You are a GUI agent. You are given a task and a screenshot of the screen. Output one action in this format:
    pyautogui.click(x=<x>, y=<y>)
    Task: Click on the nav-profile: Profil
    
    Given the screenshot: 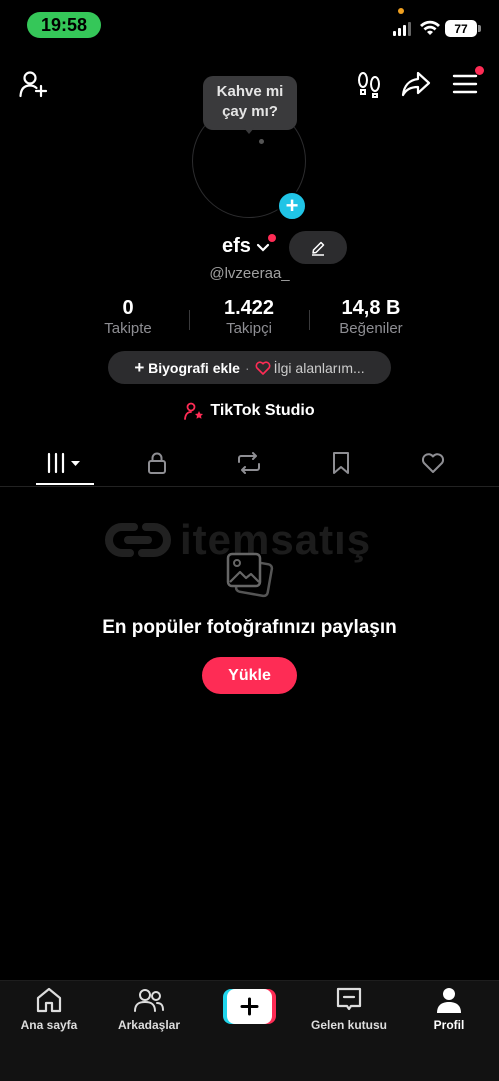 What is the action you would take?
    pyautogui.click(x=449, y=1009)
    